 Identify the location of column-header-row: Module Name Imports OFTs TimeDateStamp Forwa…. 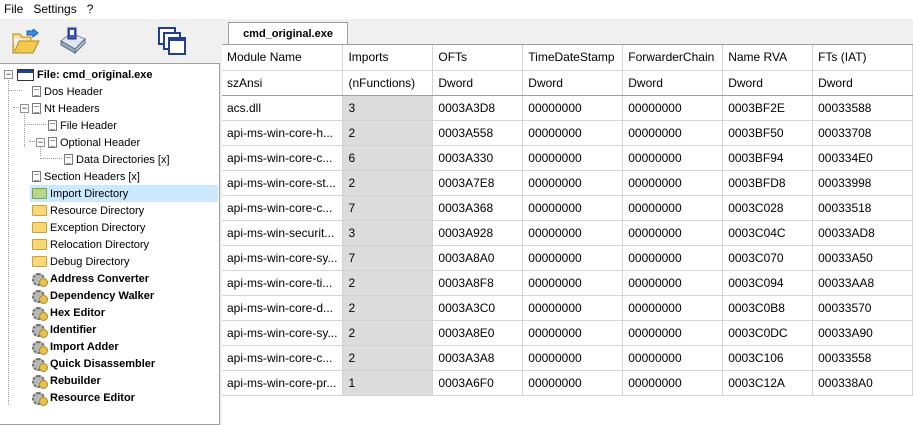
(567, 58).